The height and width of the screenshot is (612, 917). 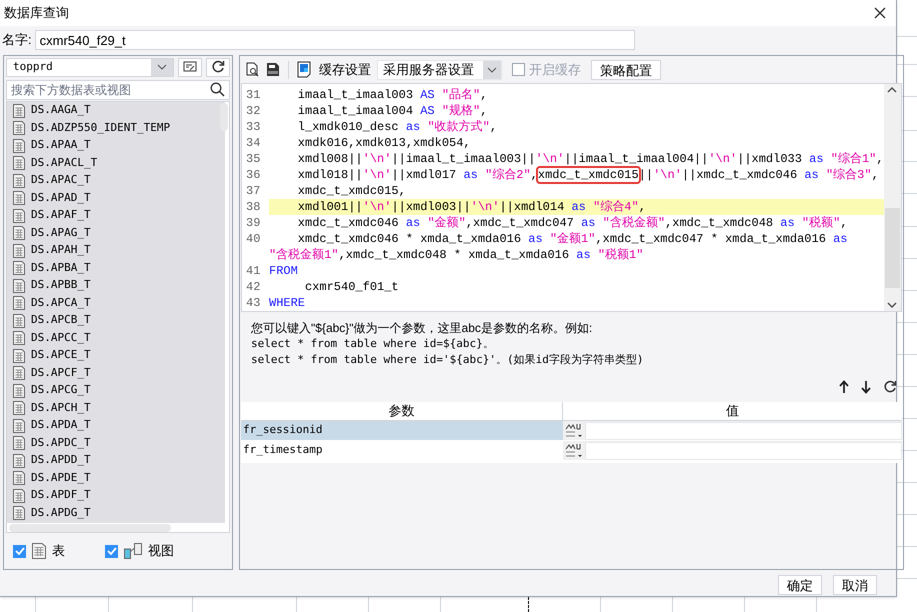 I want to click on cache-mode-select: 采用服务器设置, so click(x=439, y=70).